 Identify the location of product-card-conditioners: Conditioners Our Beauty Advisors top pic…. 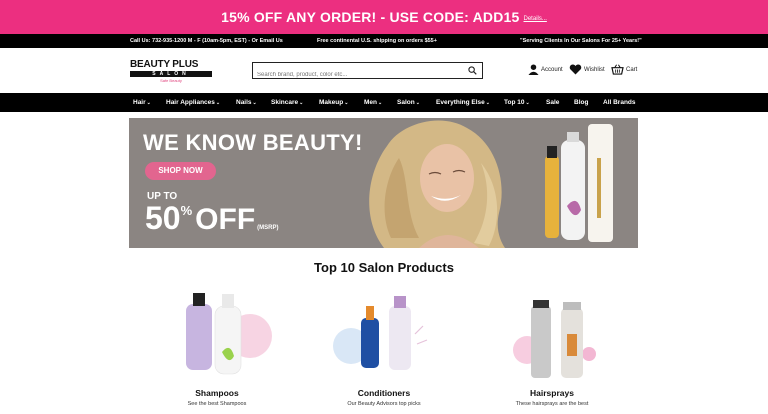
(384, 349).